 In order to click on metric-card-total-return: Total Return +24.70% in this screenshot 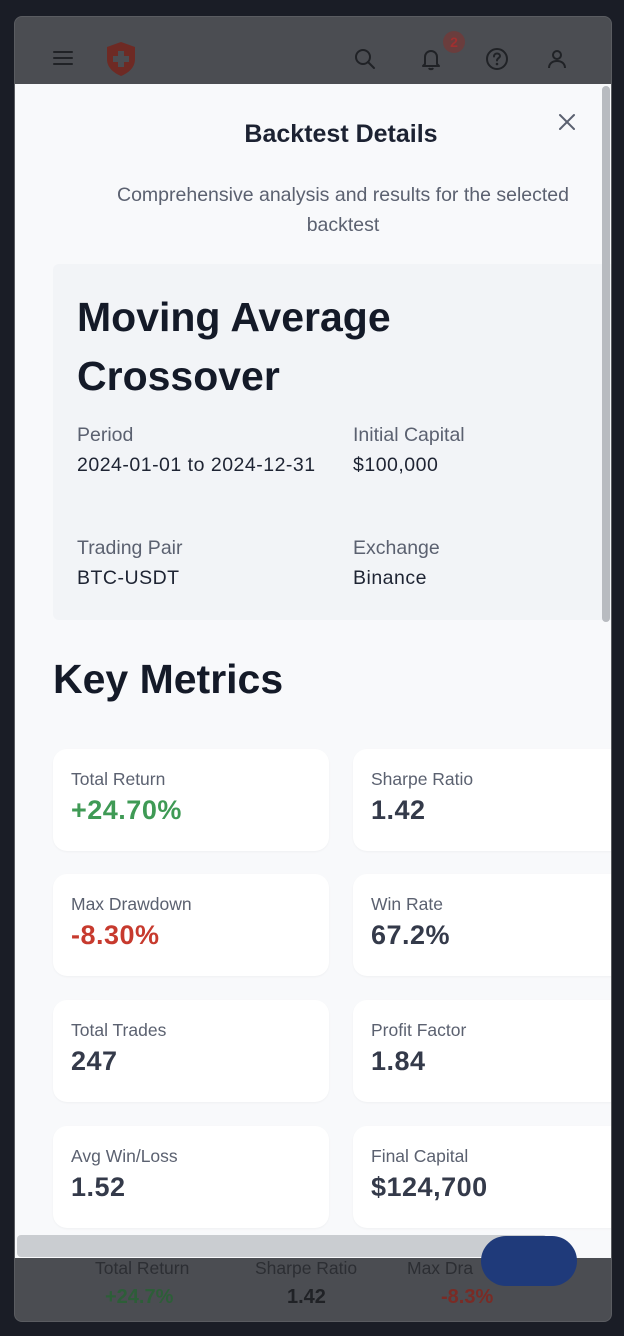, I will do `click(191, 800)`.